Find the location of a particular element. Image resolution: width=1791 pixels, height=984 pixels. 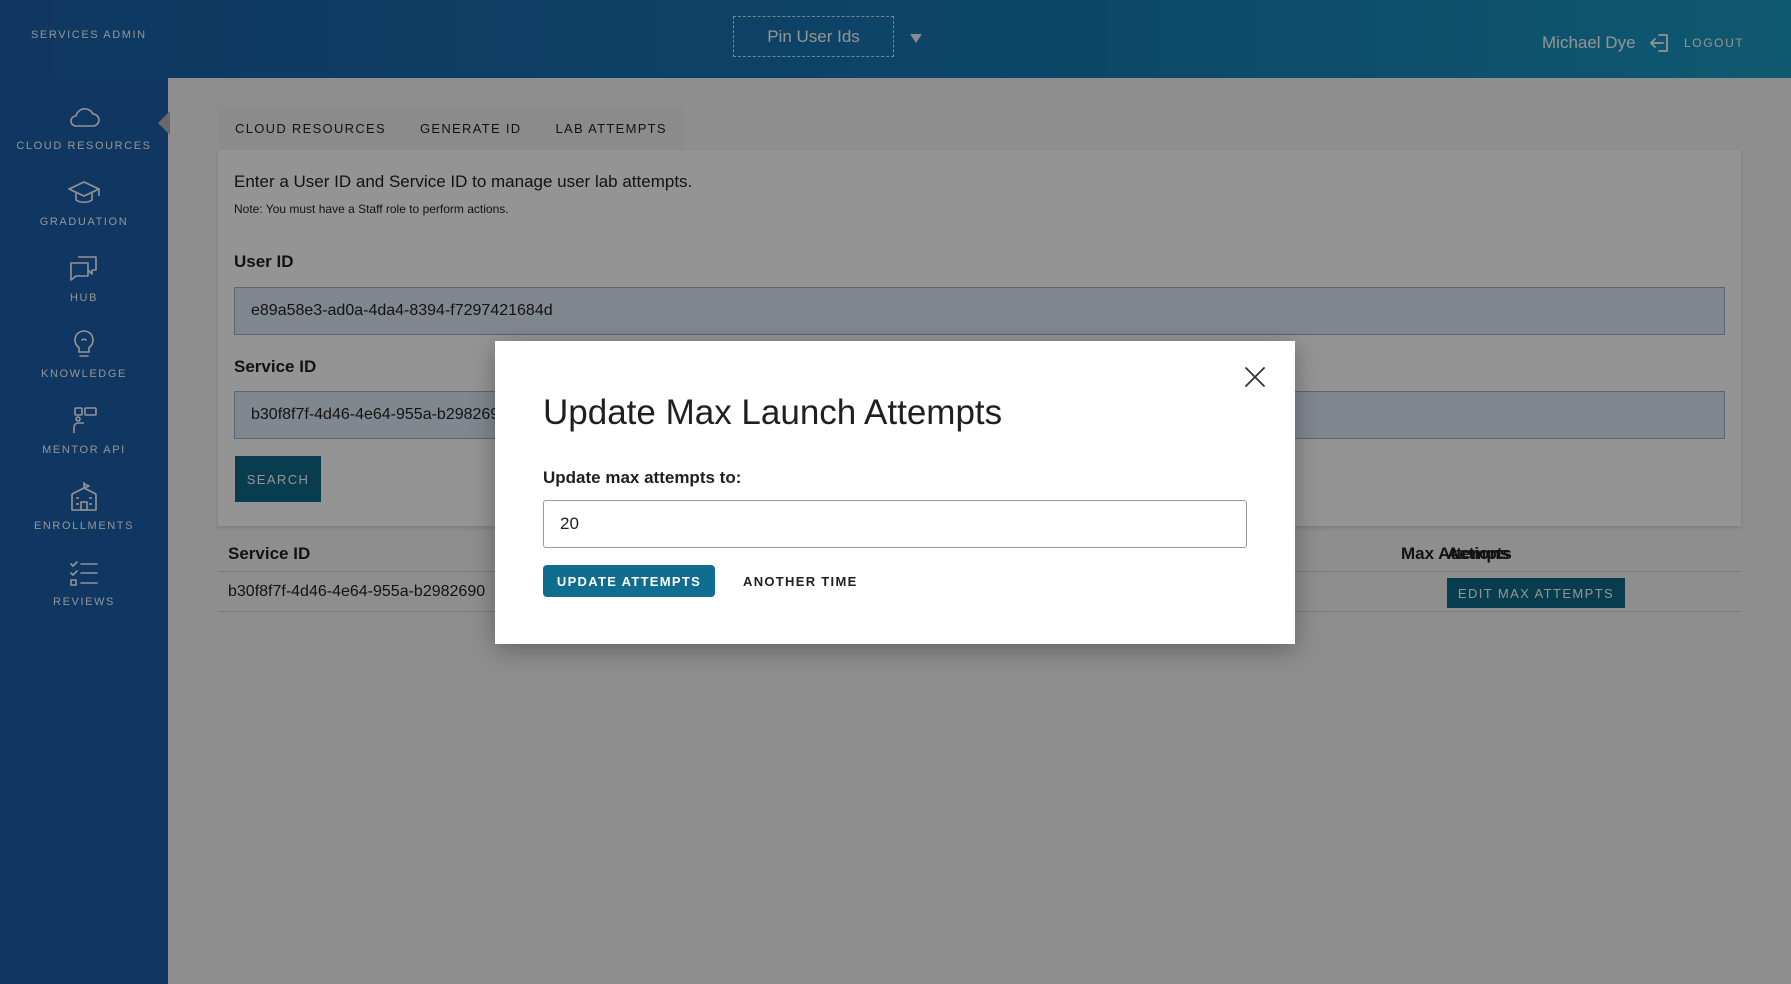

max-attempts-input is located at coordinates (895, 524).